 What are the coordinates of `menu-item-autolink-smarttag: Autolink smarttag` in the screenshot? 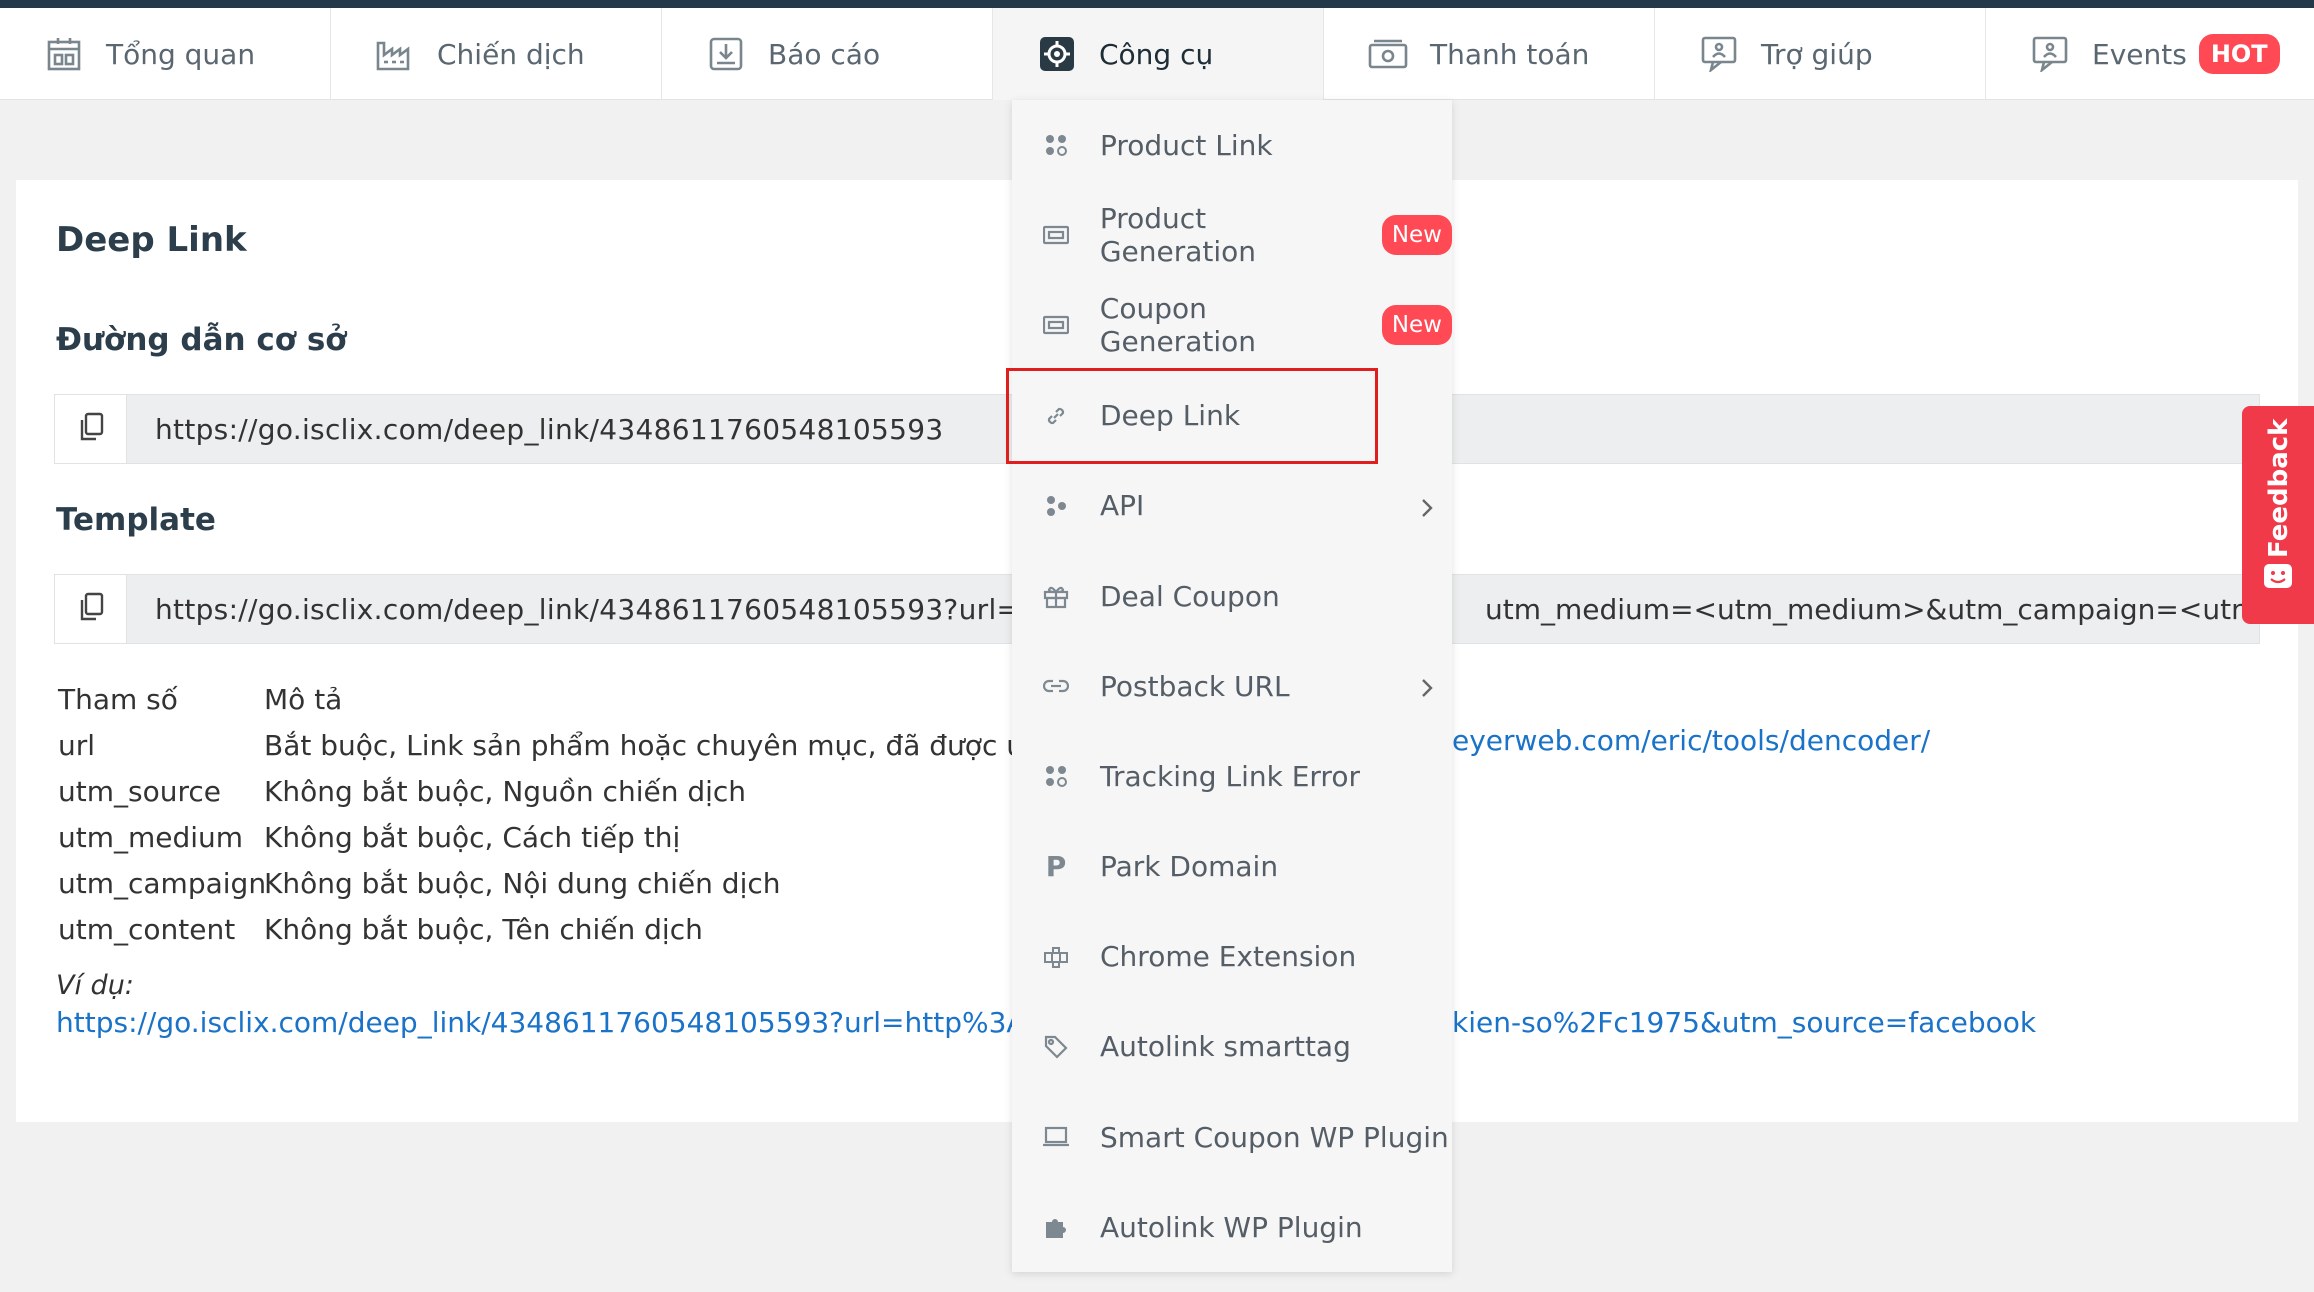 It's located at (1232, 1047).